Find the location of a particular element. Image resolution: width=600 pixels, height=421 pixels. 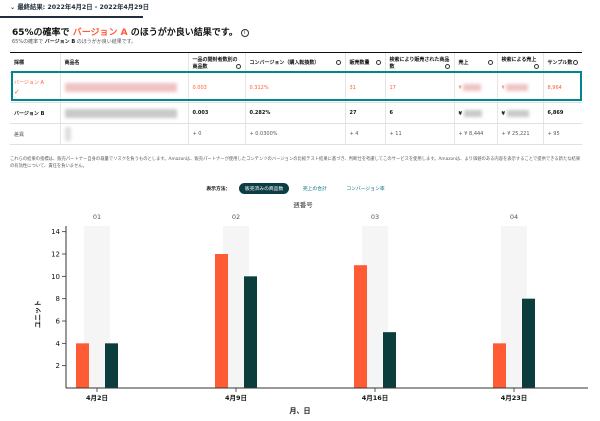

week-number-label: 03 is located at coordinates (375, 217).